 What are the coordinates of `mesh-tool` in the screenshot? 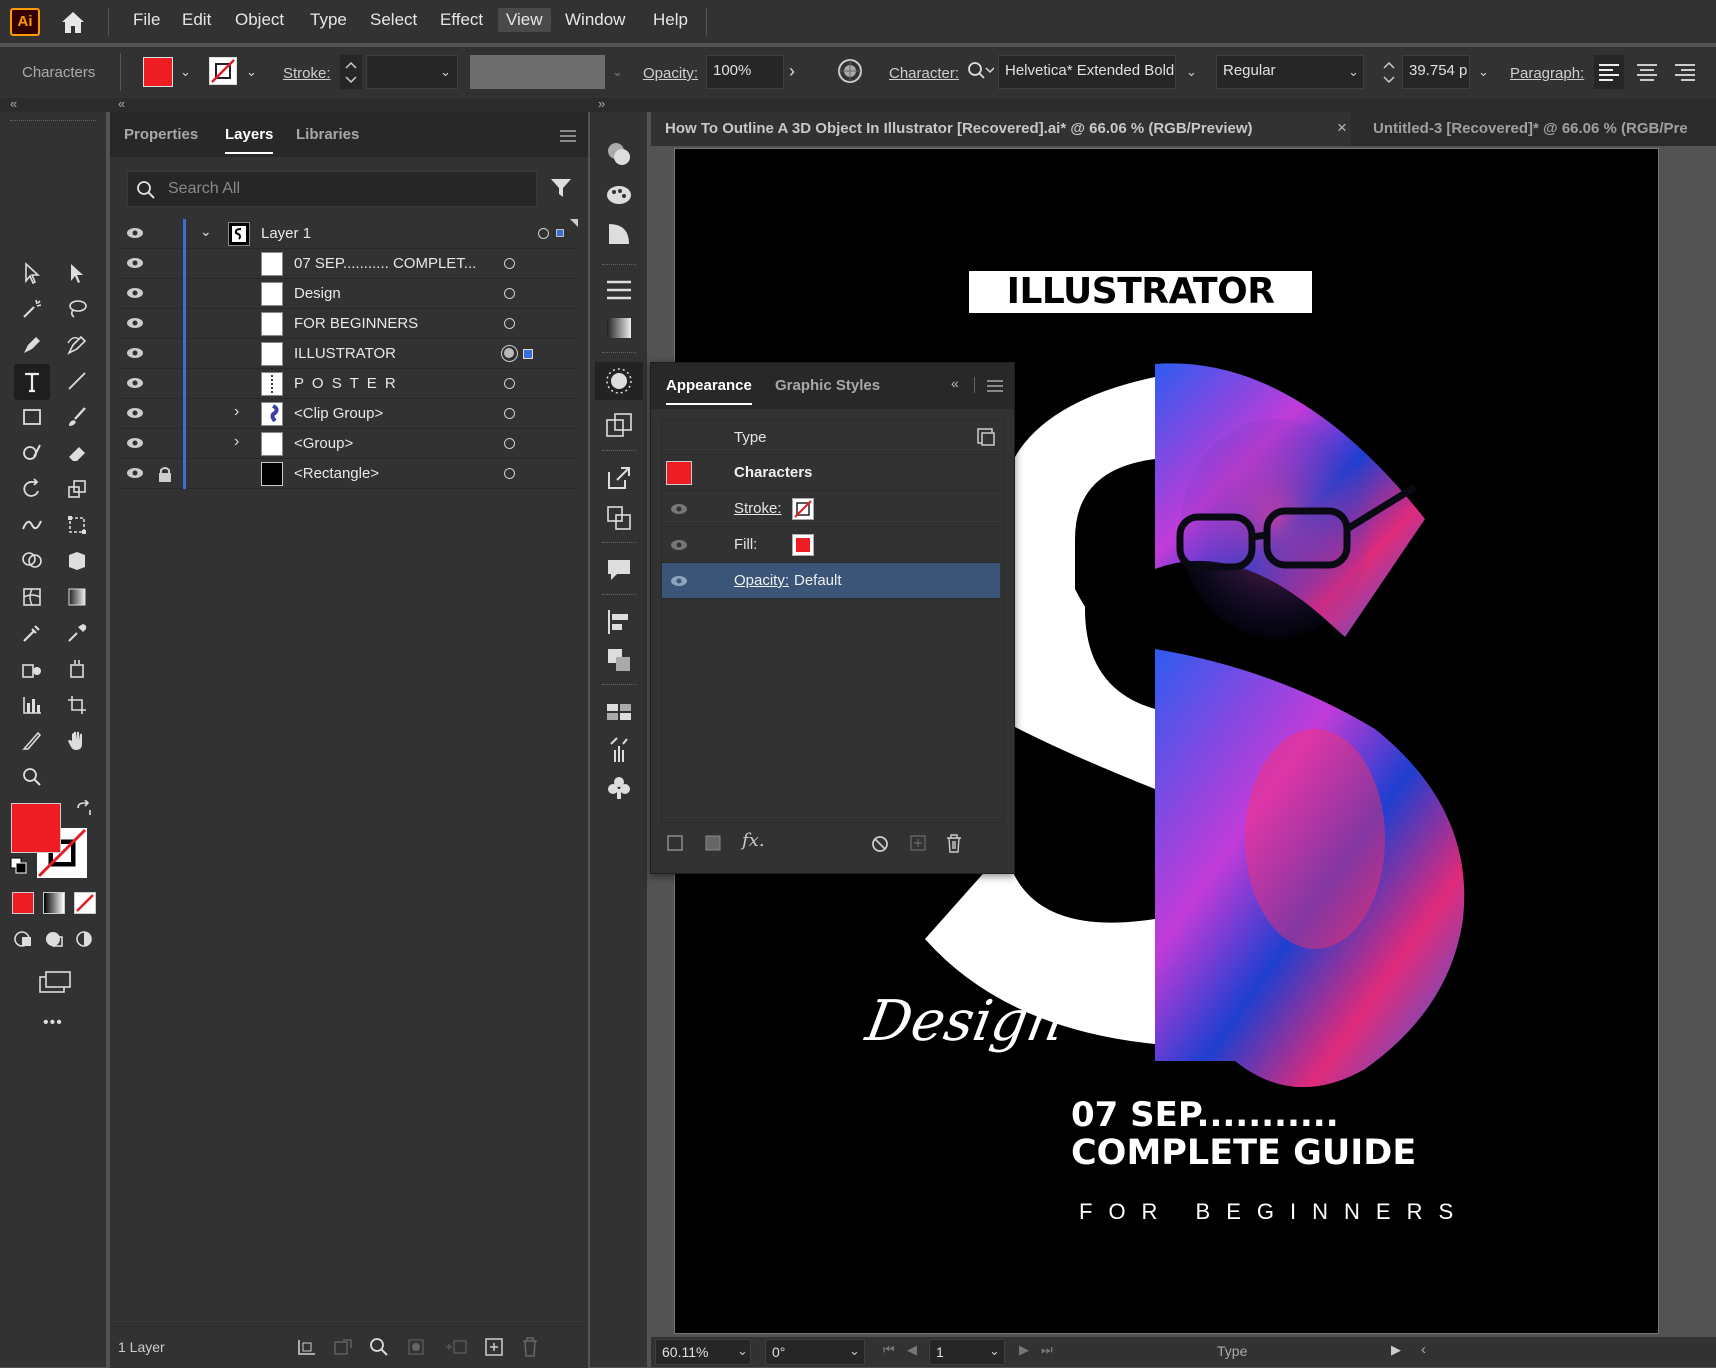 It's located at (32, 597).